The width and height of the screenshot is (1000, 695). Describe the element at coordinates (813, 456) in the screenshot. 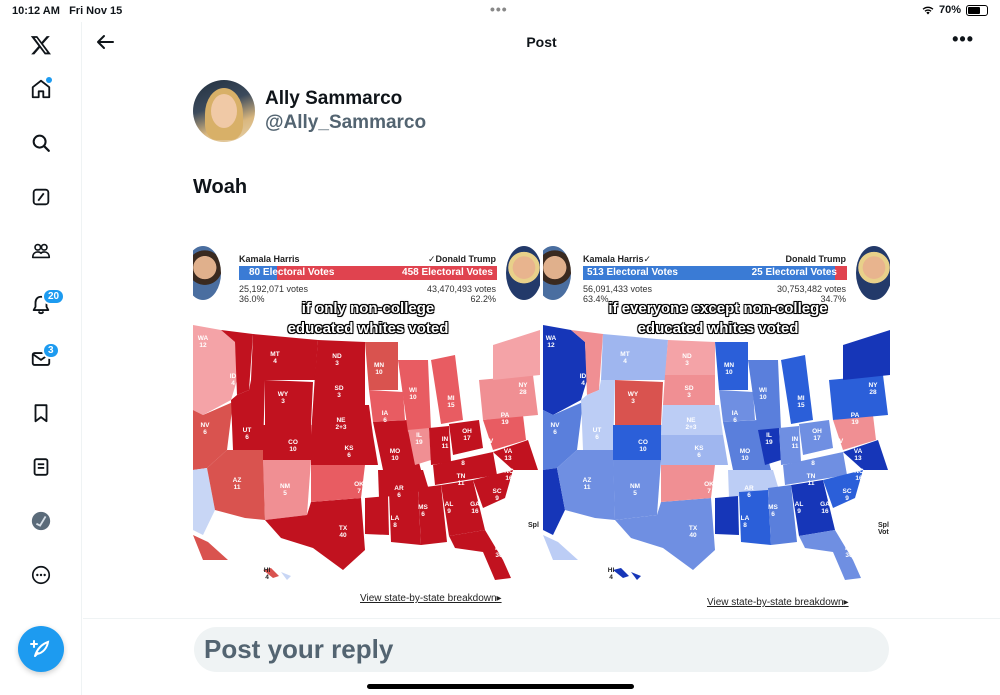

I see `svg-text: KY` at that location.